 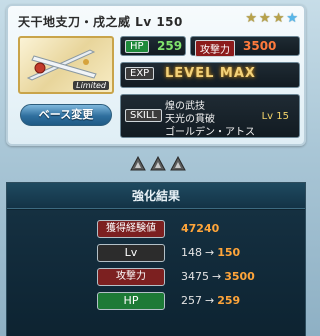 I want to click on old-value: 148, so click(x=191, y=252).